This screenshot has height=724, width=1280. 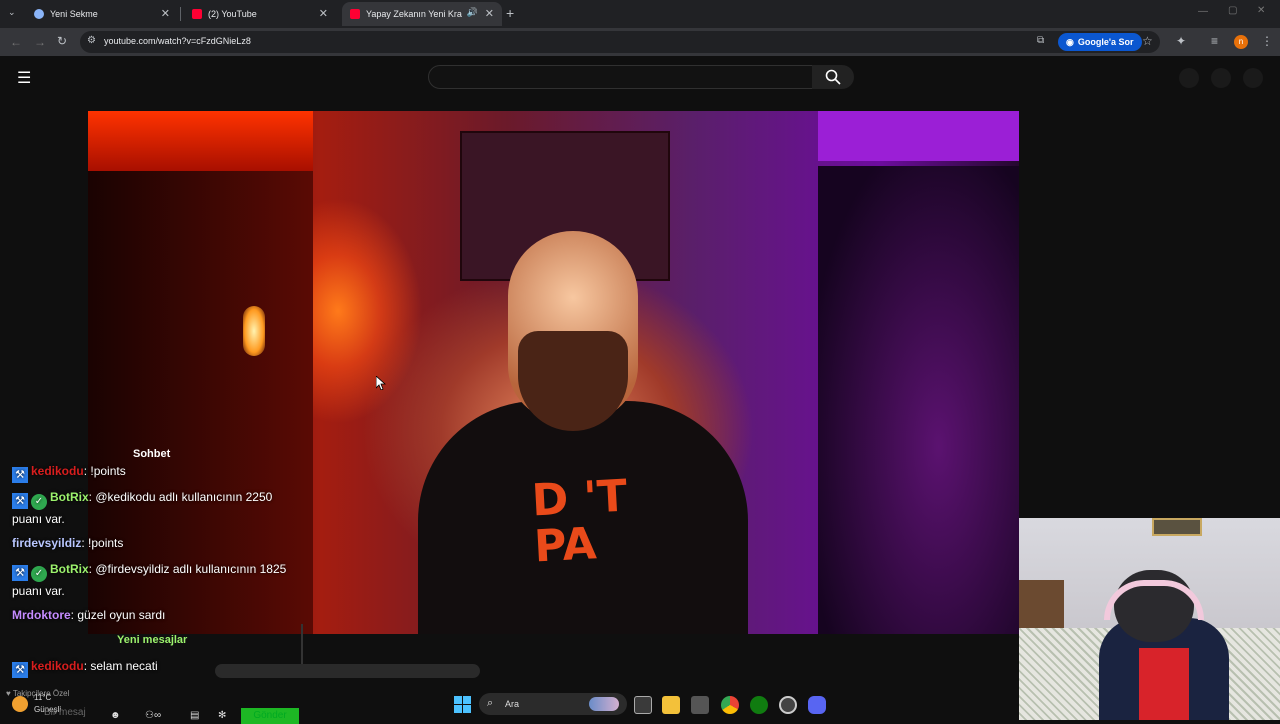 I want to click on shirt-print: D 'T PA, so click(x=580, y=521).